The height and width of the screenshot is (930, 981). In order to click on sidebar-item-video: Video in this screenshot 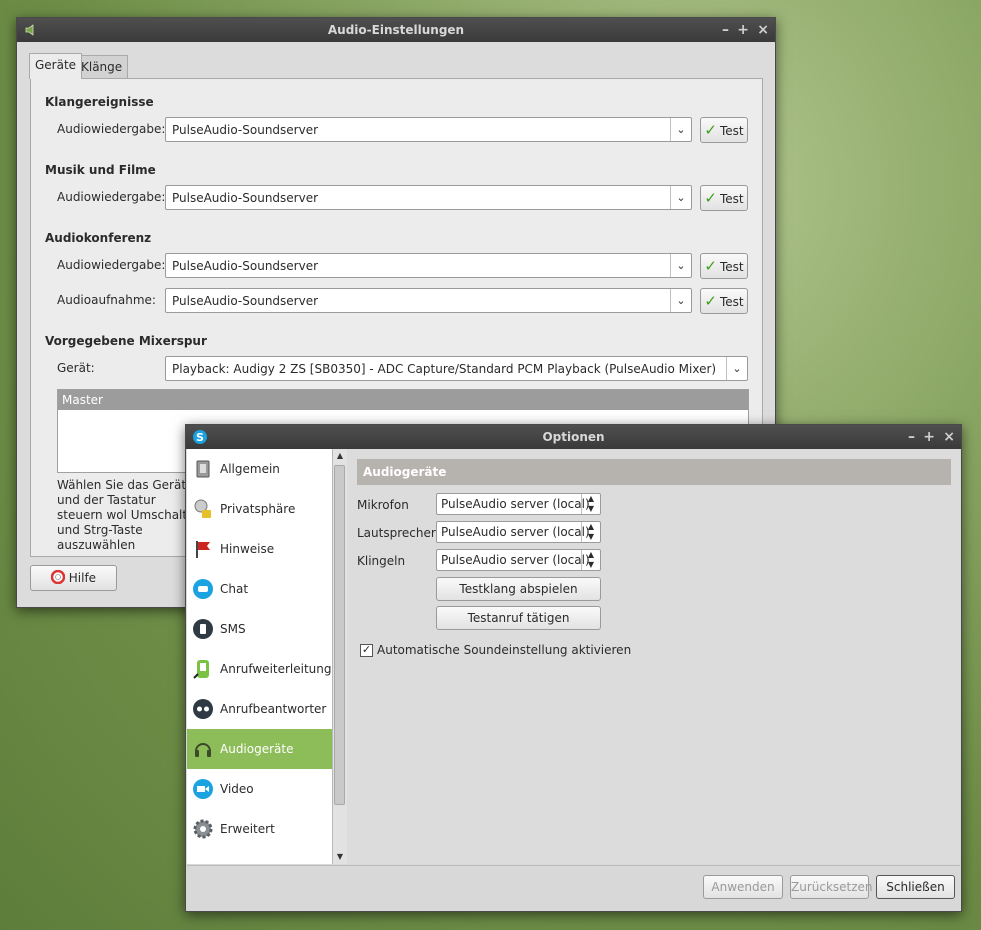, I will do `click(259, 789)`.